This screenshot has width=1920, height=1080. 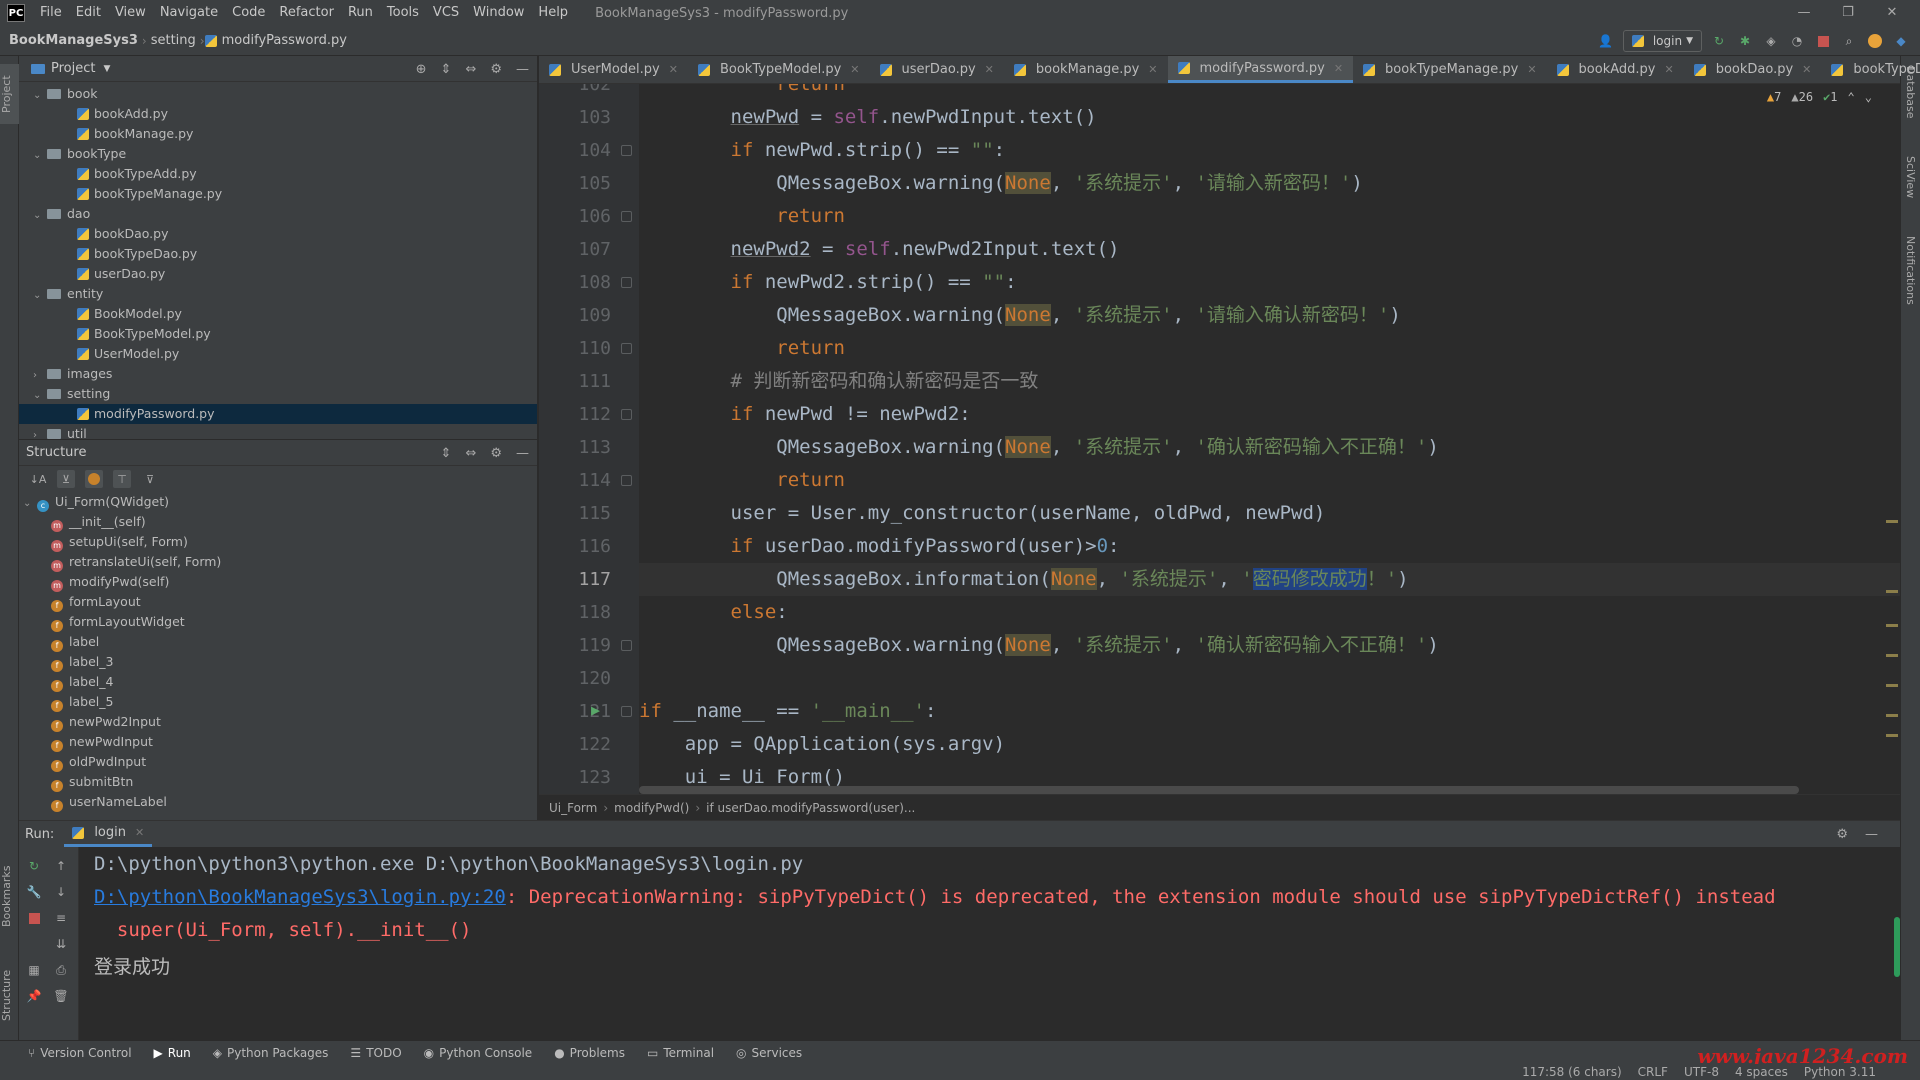 I want to click on code-crumb-class: Ui_Form, so click(x=573, y=808).